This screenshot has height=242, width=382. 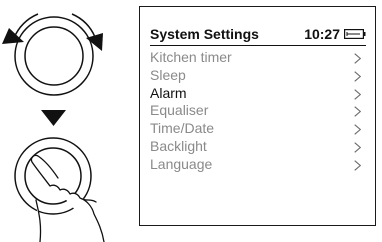 I want to click on menu-item-label: Equaliser, so click(x=179, y=110).